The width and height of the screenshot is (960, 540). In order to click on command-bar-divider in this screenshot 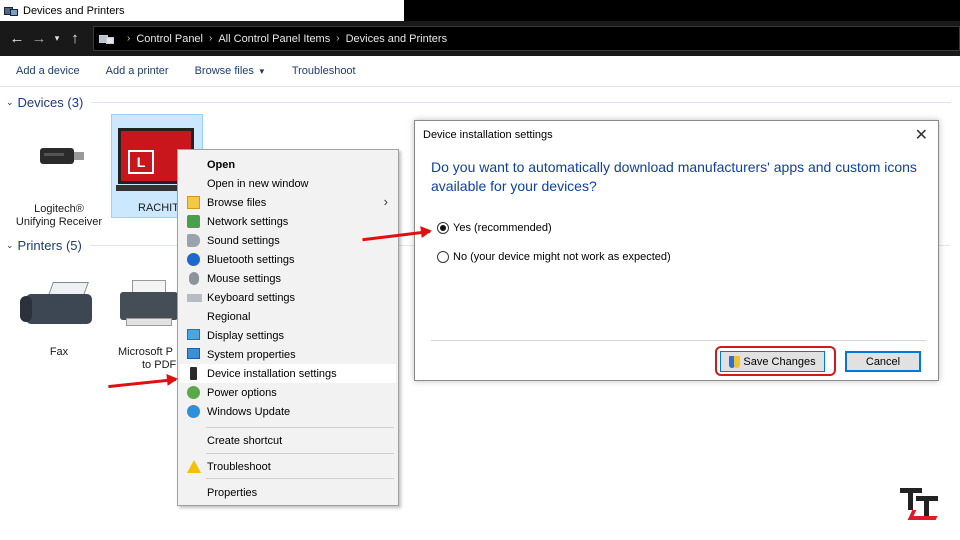, I will do `click(480, 86)`.